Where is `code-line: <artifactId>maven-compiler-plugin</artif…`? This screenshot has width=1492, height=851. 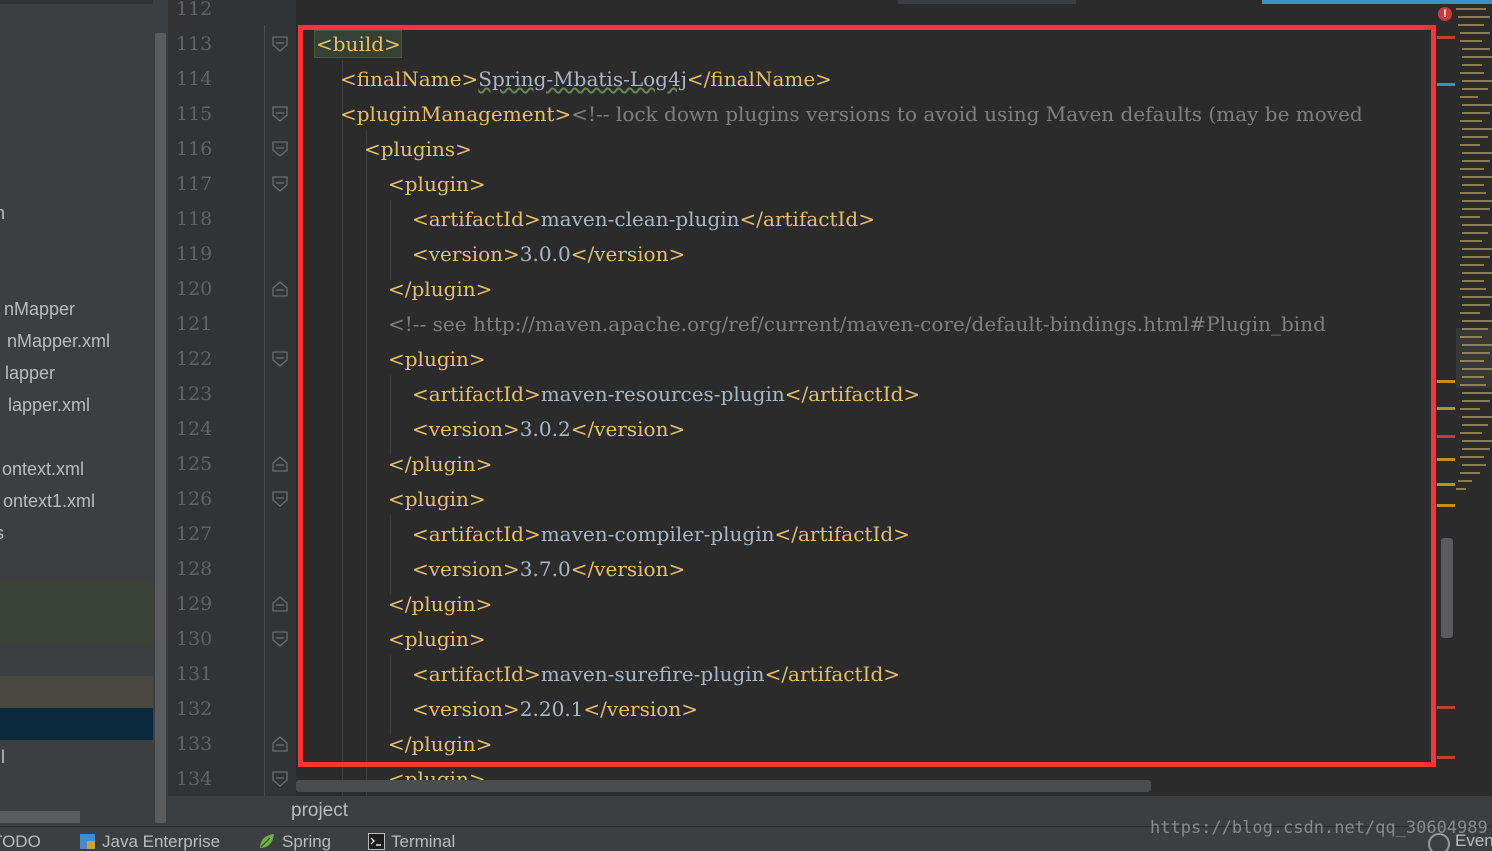
code-line: <artifactId>maven-compiler-plugin</artif… is located at coordinates (661, 534).